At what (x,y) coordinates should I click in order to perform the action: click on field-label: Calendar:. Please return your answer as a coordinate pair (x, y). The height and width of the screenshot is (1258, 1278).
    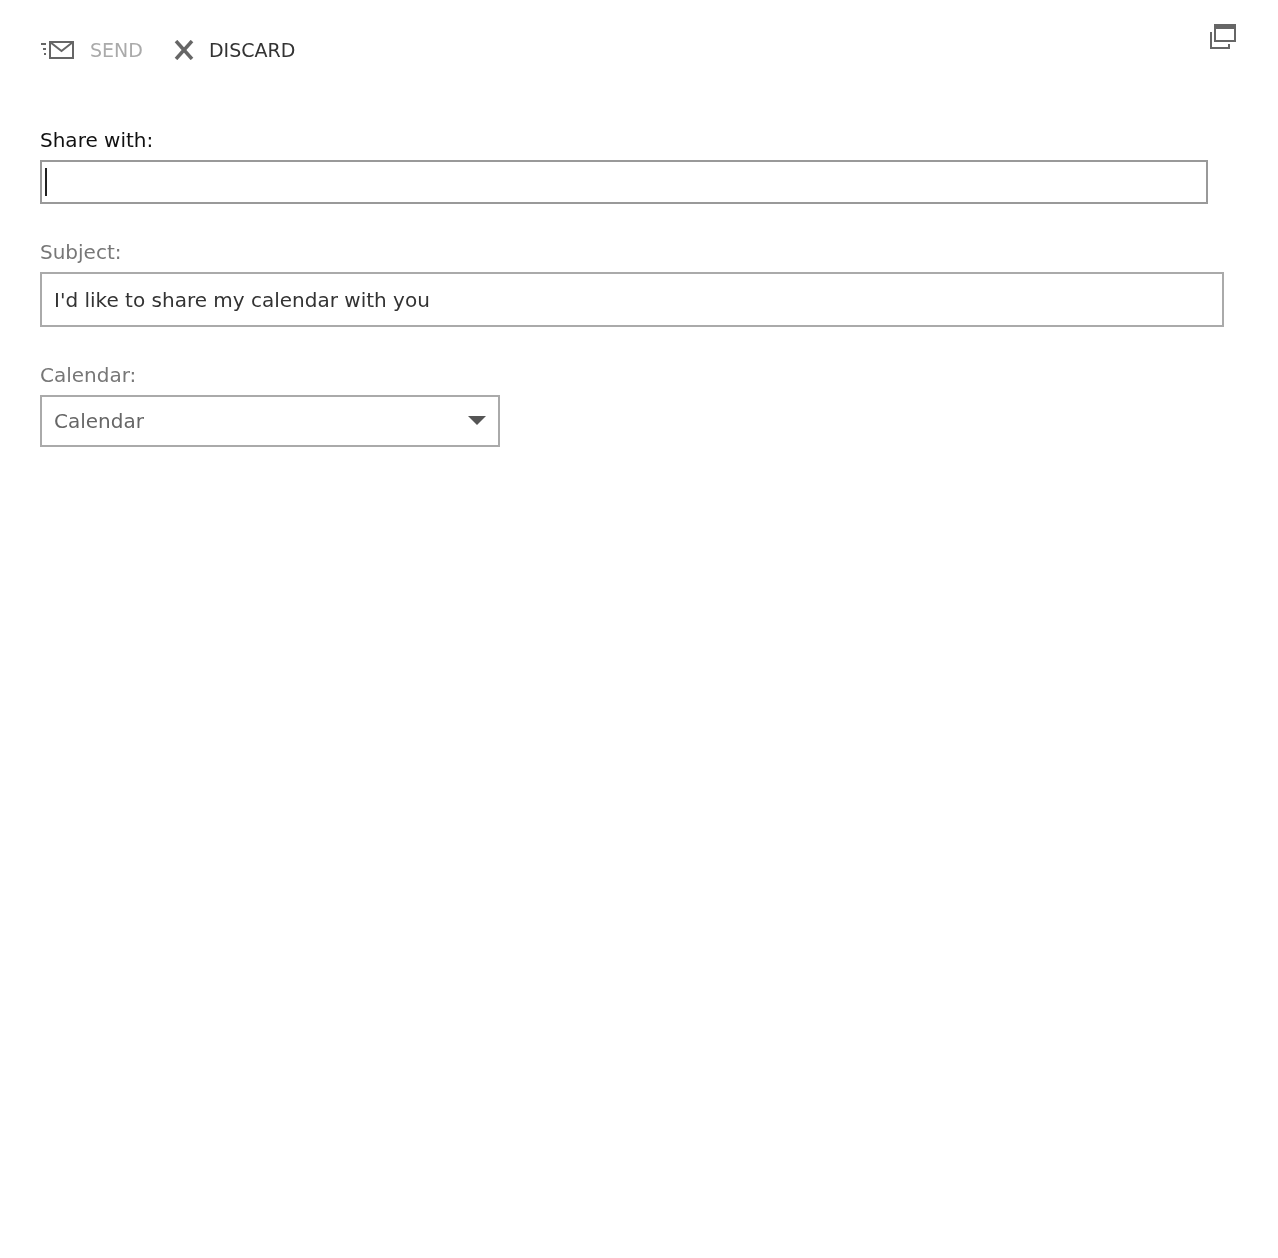
    Looking at the image, I should click on (89, 375).